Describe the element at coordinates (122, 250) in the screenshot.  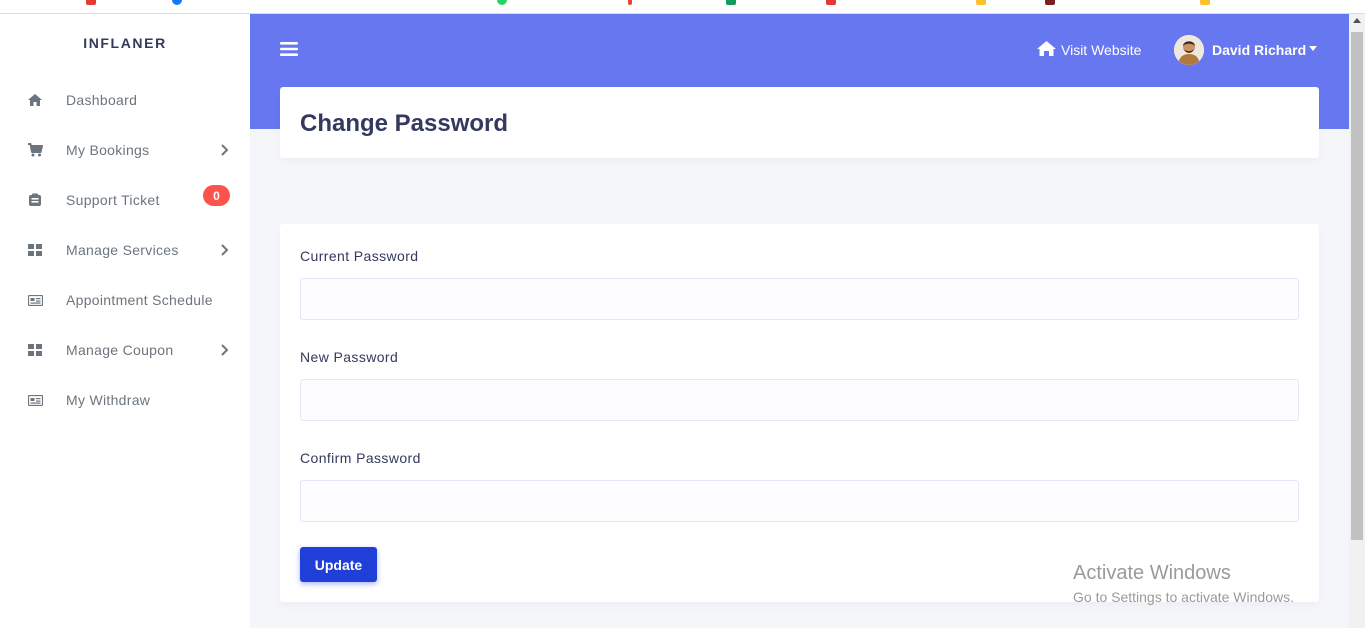
I see `sidebar-item-label: Manage Services` at that location.